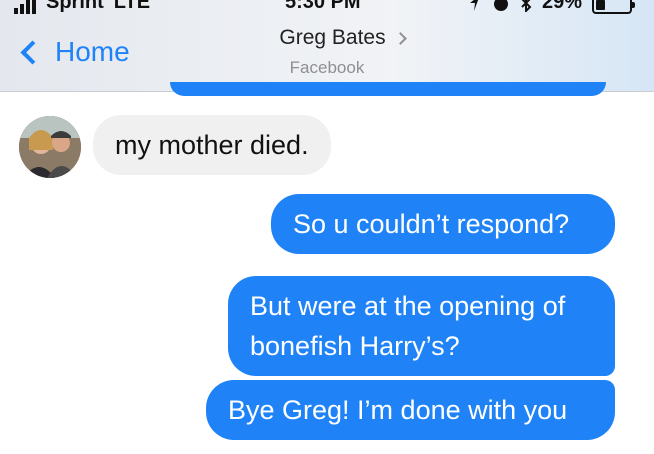  Describe the element at coordinates (500, 5) in the screenshot. I see `alarm-icon` at that location.